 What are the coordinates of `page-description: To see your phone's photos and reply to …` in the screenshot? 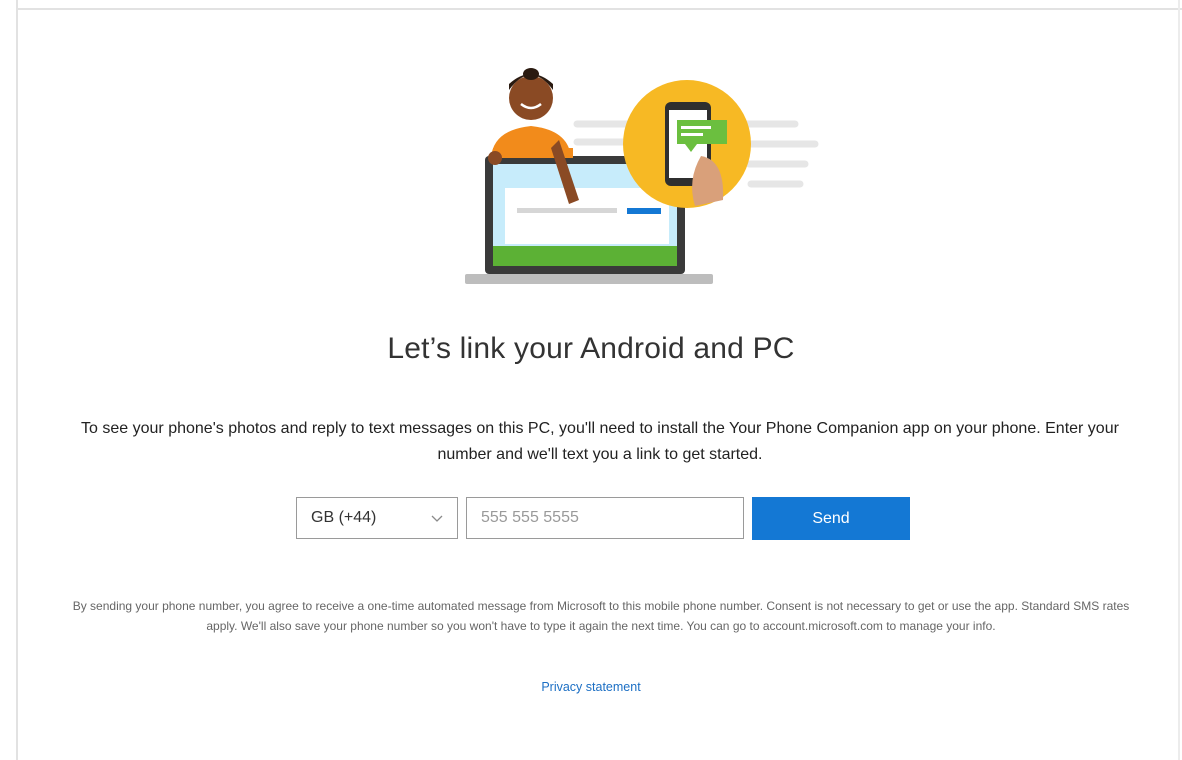 It's located at (600, 441).